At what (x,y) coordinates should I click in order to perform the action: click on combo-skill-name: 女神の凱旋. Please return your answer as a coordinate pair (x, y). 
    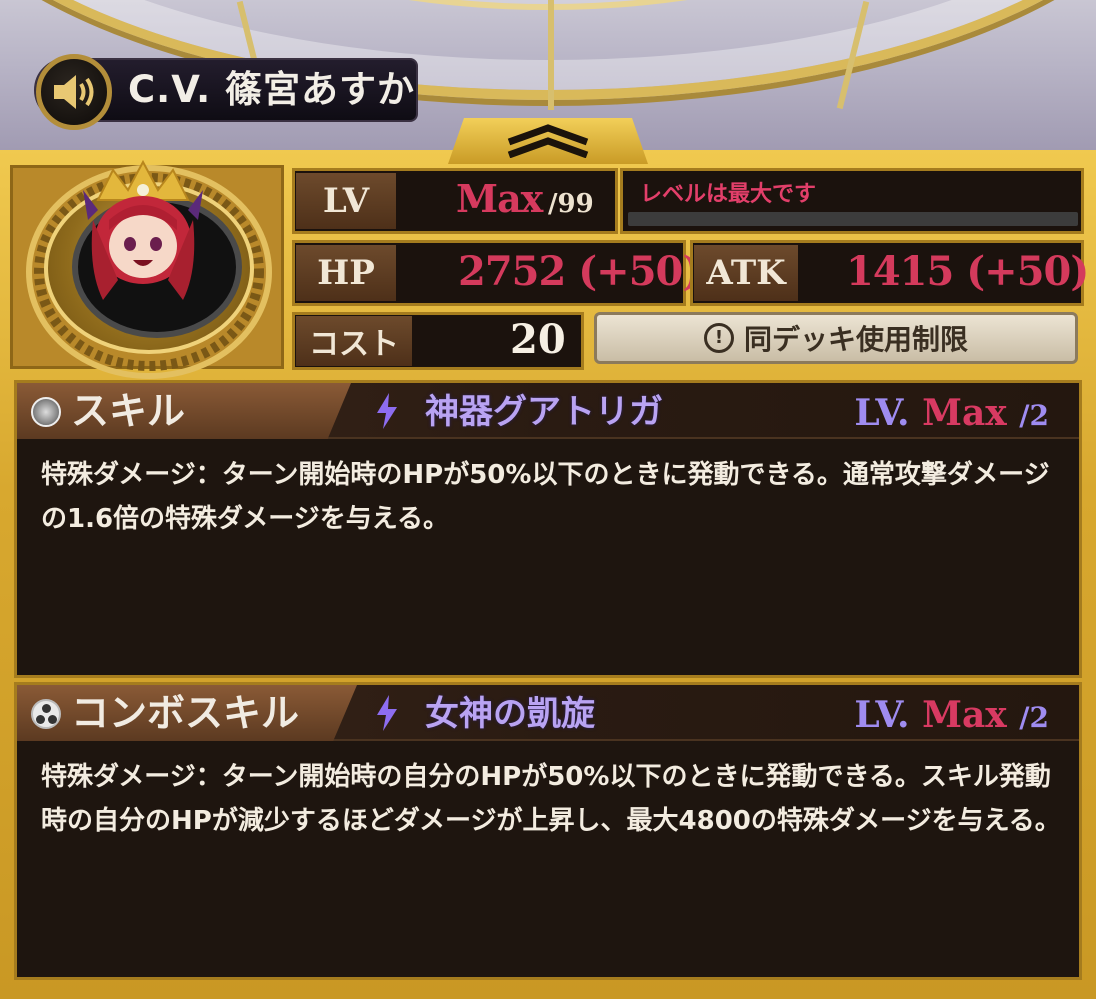
    Looking at the image, I should click on (510, 714).